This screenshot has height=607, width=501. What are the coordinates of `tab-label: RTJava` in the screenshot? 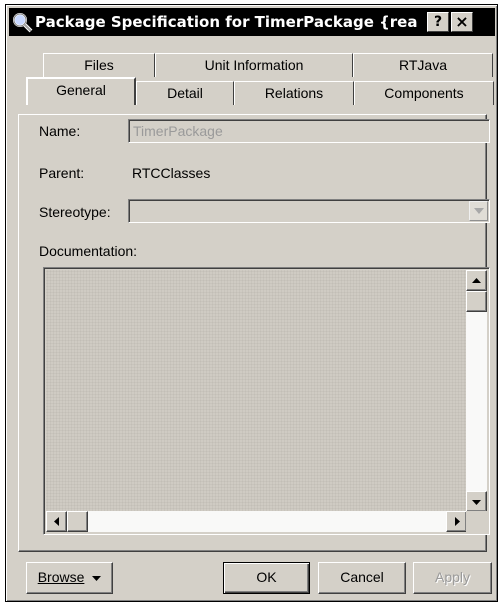 It's located at (423, 65).